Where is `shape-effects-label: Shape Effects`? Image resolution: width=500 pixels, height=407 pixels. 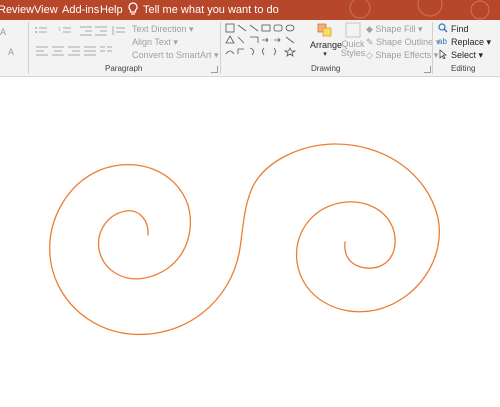 shape-effects-label: Shape Effects is located at coordinates (403, 55).